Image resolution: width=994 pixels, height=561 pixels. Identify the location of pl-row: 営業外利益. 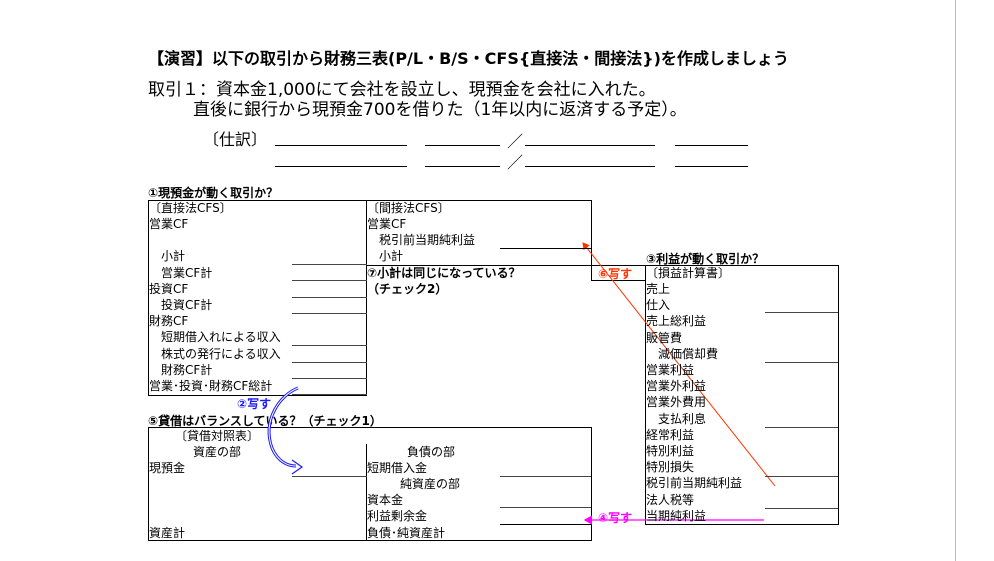
(676, 386).